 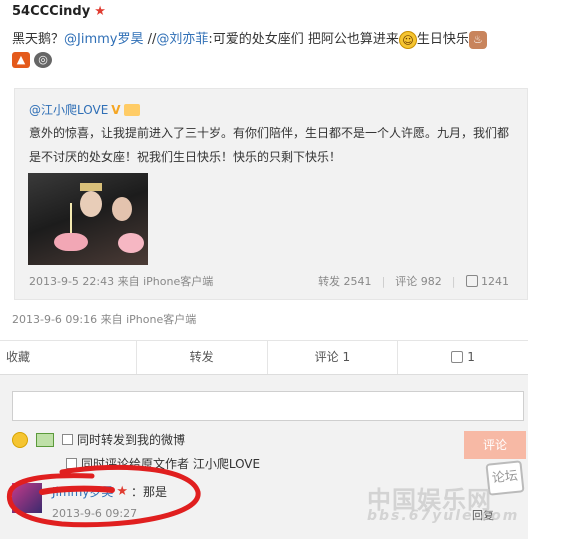 I want to click on person-right, so click(x=122, y=209).